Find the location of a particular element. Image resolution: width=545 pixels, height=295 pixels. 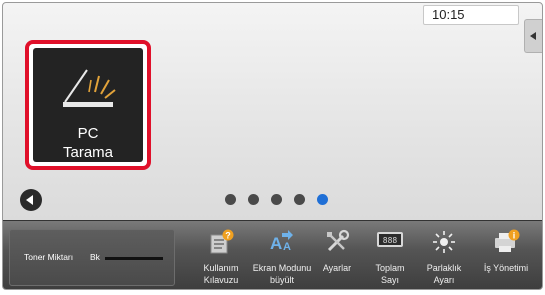

toner-color-label: Bk is located at coordinates (95, 257).